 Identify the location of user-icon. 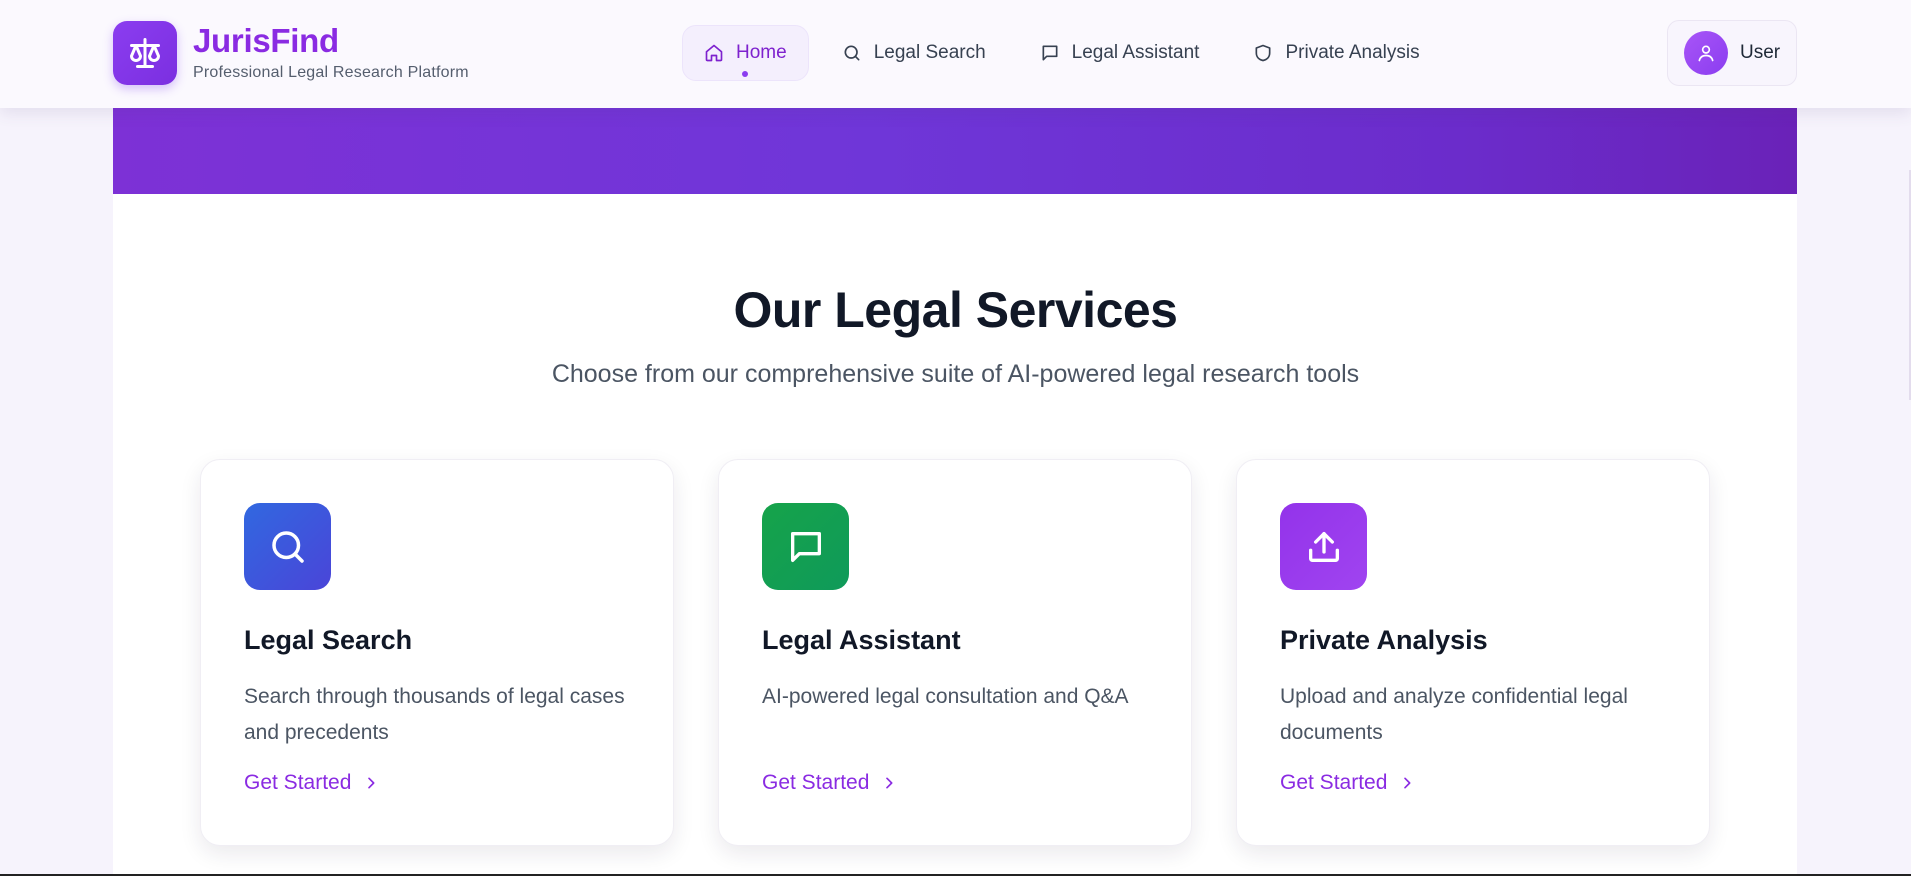
(1706, 53).